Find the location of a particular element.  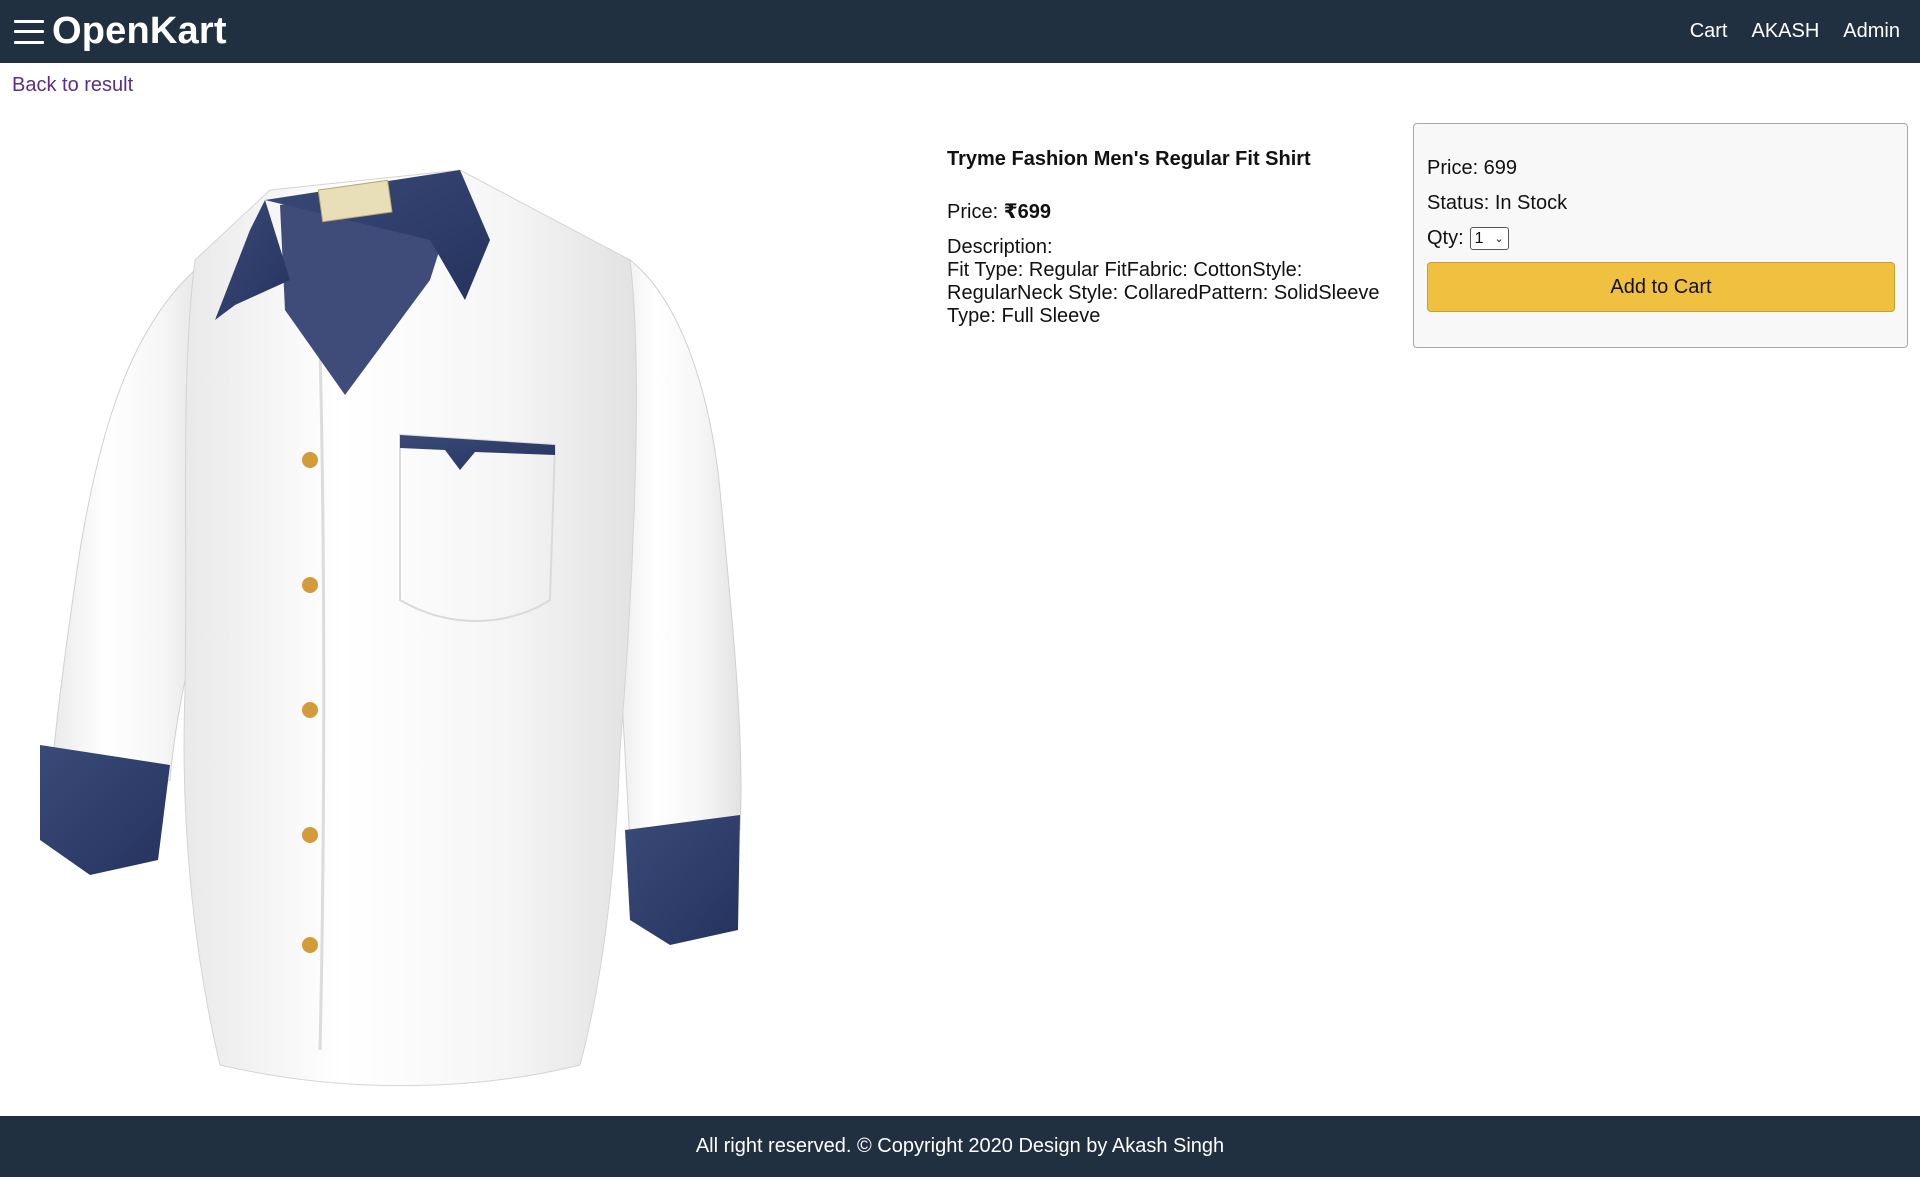

brand-link: OpenKart is located at coordinates (120, 31).